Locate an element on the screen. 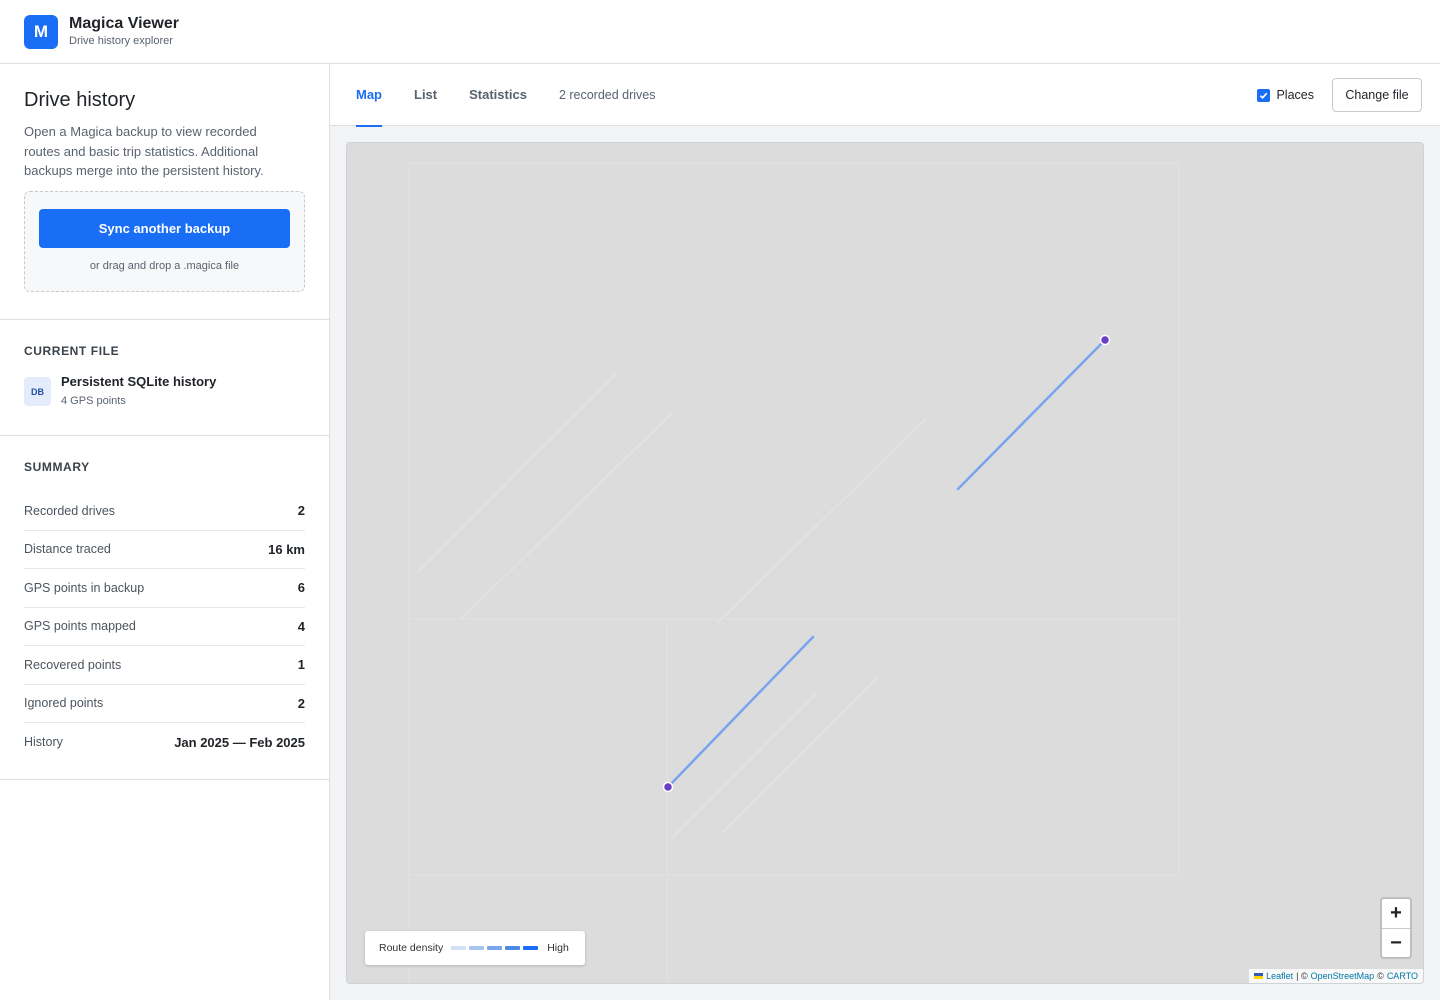  stat-gps-points-backup: GPS points in backup 6 is located at coordinates (164, 588).